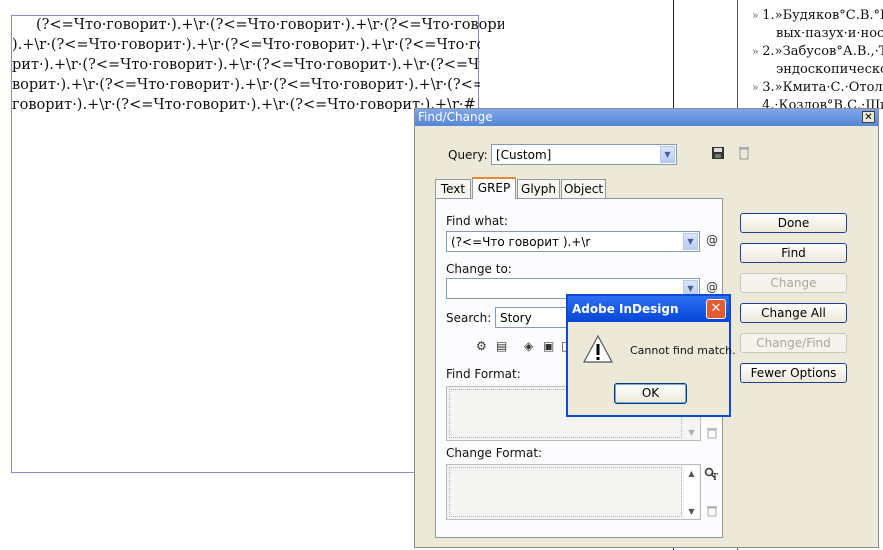  I want to click on dialog-titlebar: Find/Change ✕, so click(646, 117).